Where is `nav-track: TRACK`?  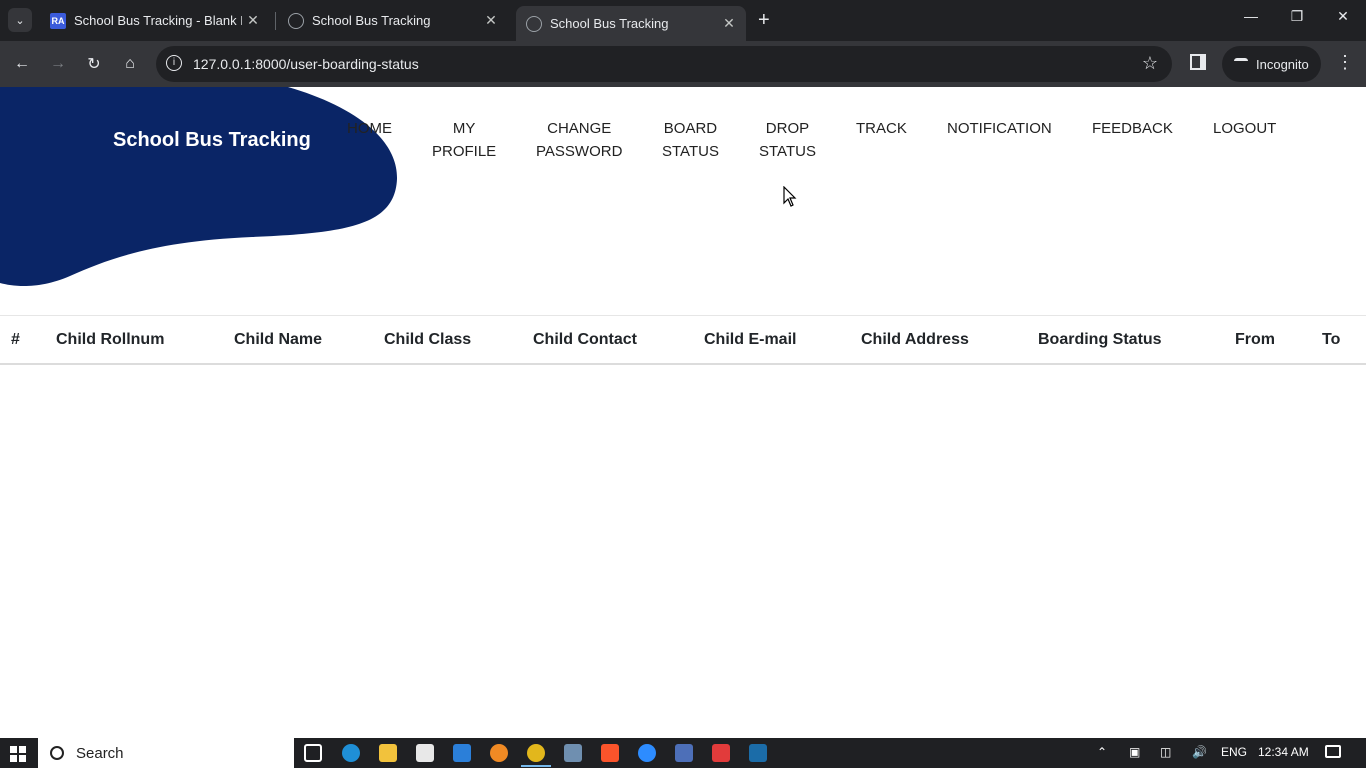 nav-track: TRACK is located at coordinates (881, 128).